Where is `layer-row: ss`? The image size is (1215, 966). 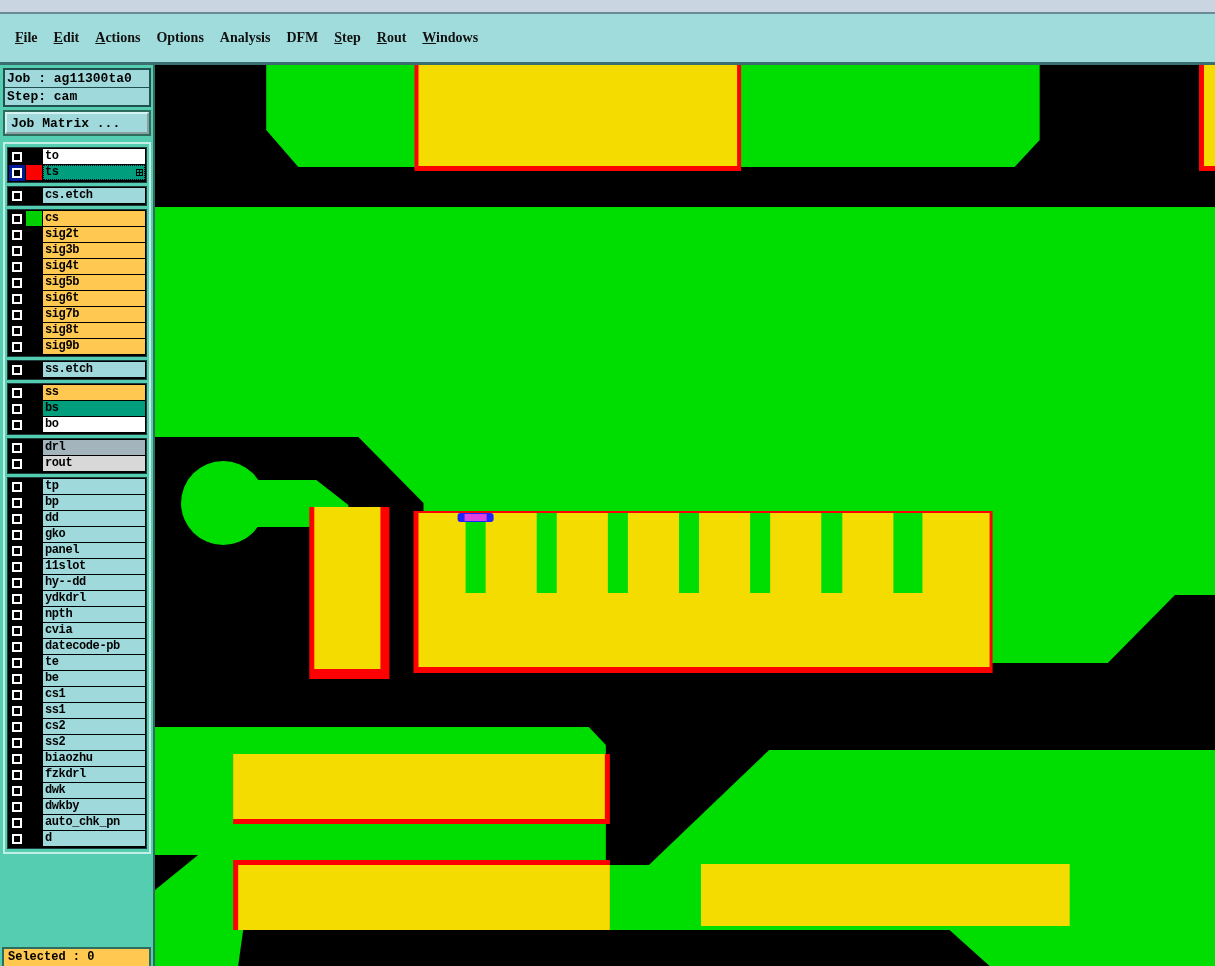 layer-row: ss is located at coordinates (94, 392).